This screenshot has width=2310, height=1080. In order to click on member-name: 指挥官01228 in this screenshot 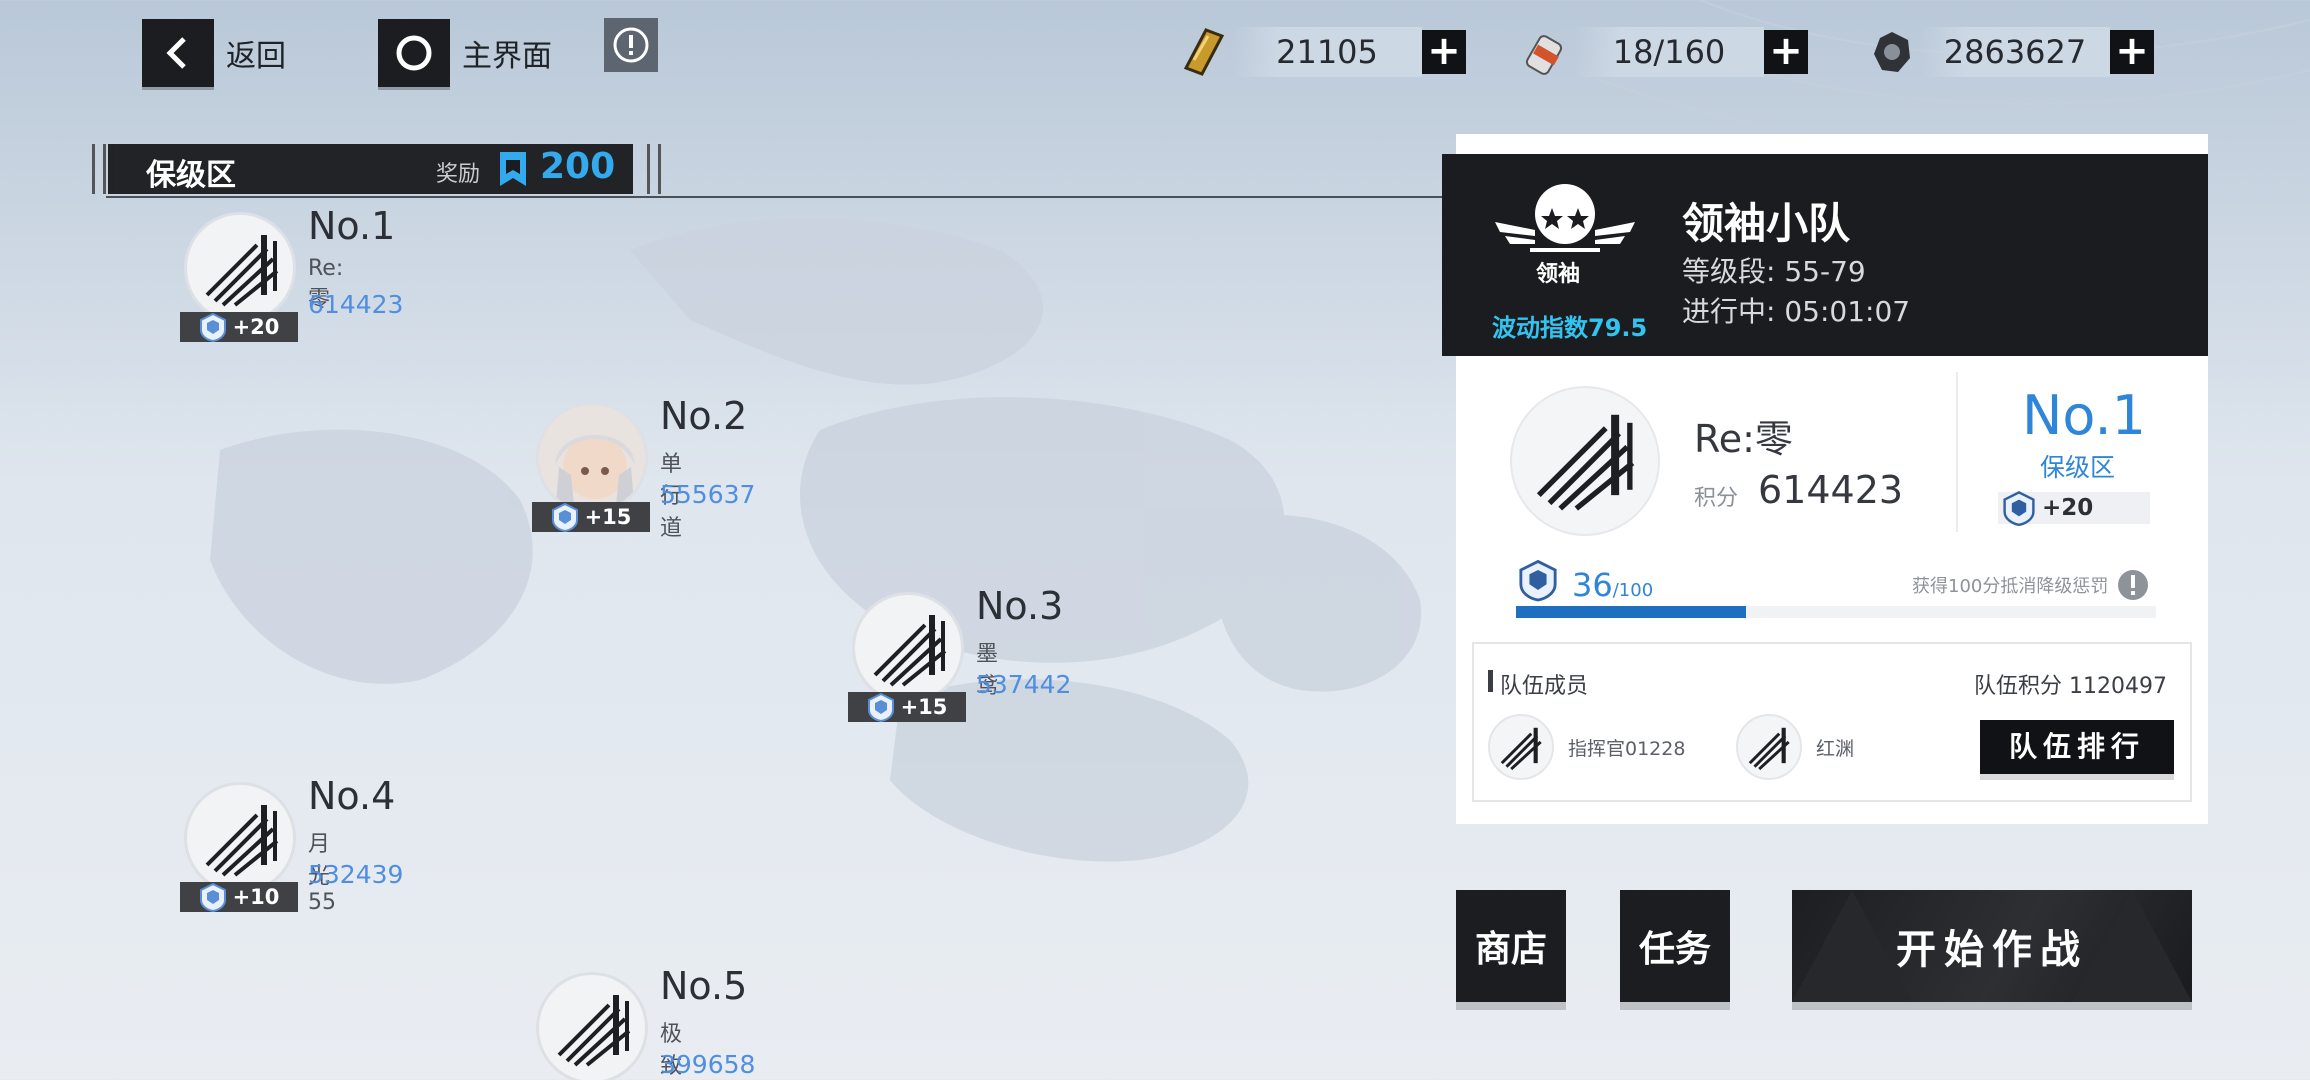, I will do `click(1627, 748)`.